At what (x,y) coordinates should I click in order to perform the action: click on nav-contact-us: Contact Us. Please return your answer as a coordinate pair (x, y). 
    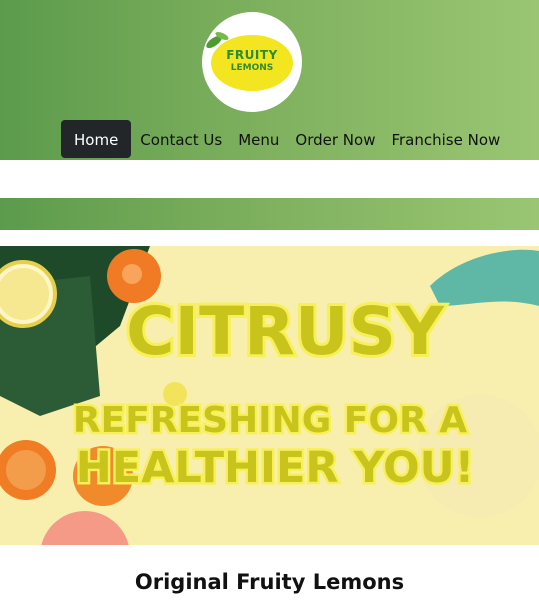
    Looking at the image, I should click on (181, 139).